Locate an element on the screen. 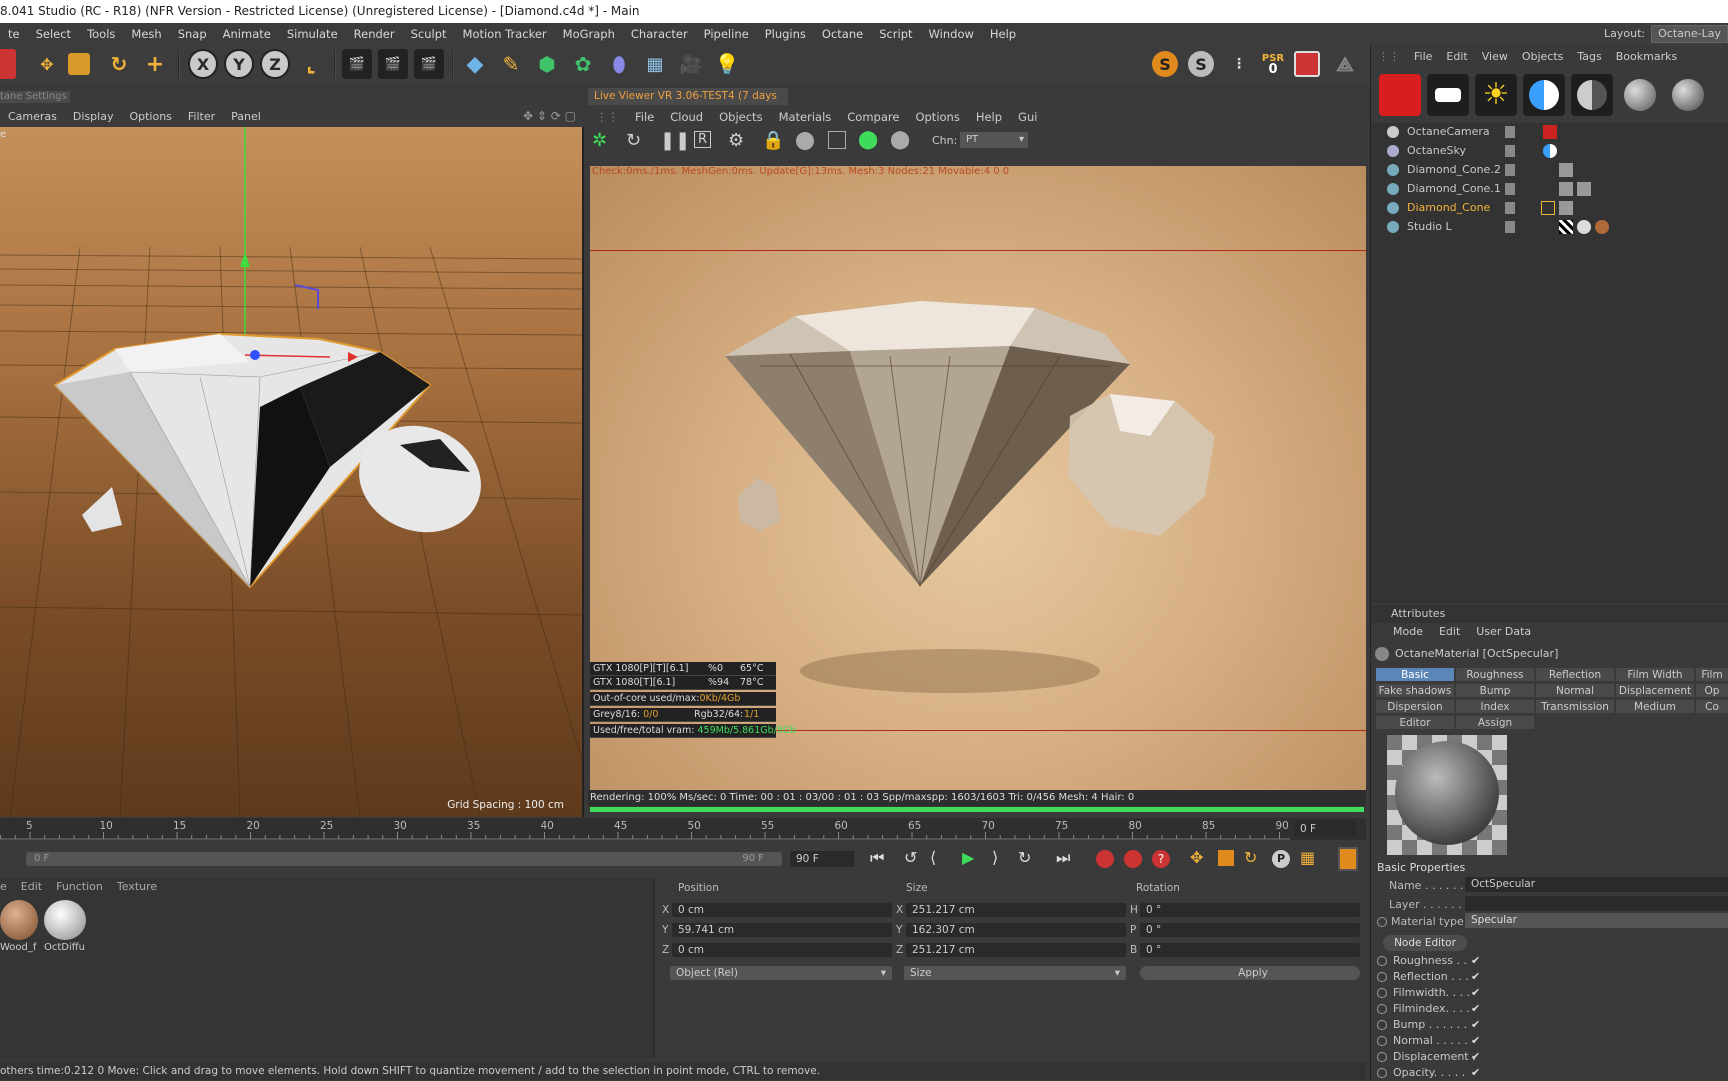 The image size is (1728, 1081). channel-row: Normal . . . . . ✔ is located at coordinates (1552, 1041).